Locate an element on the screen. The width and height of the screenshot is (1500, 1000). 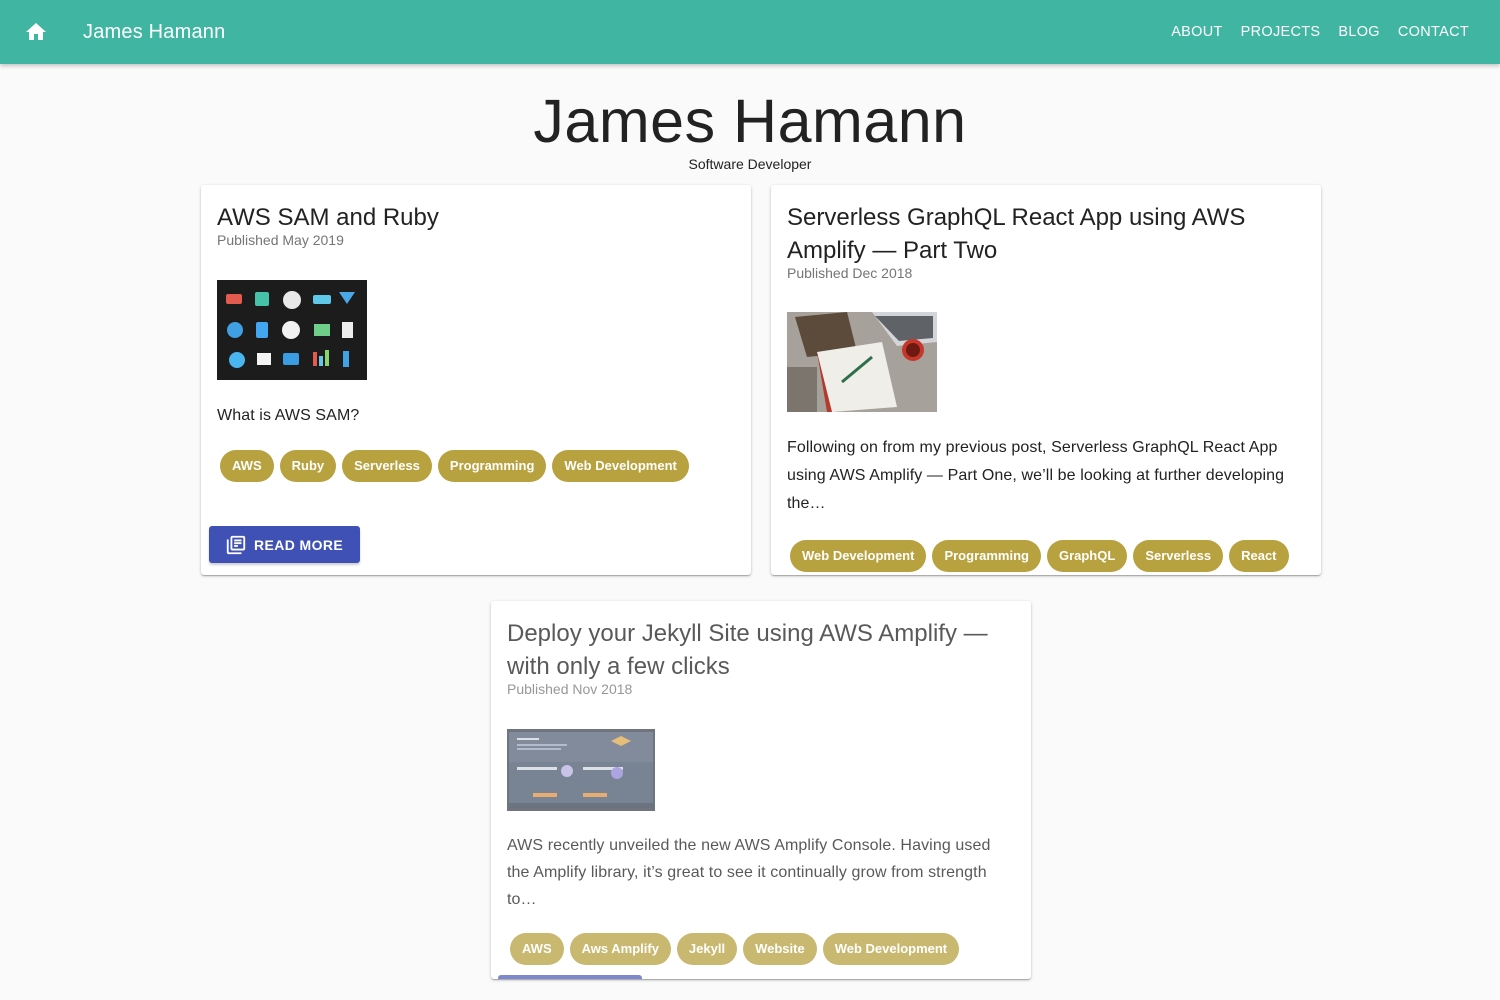
nav-projects: PROJECTS is located at coordinates (1281, 32).